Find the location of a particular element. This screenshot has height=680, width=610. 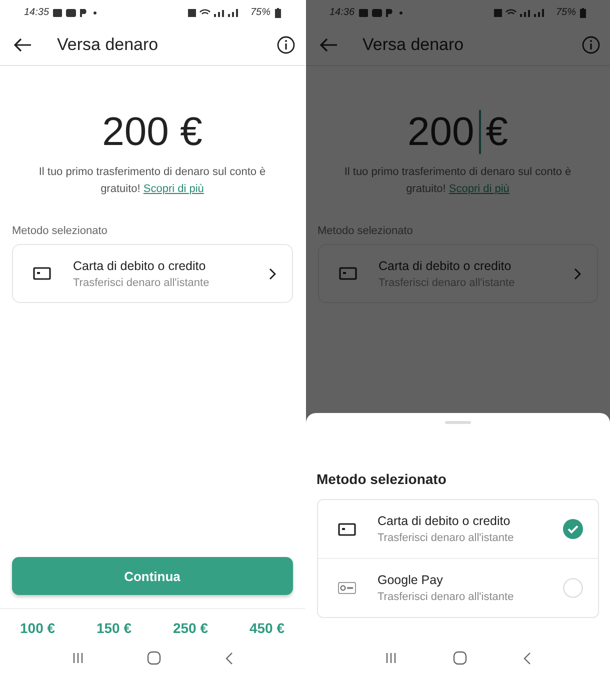

selected-check-icon is located at coordinates (573, 529).